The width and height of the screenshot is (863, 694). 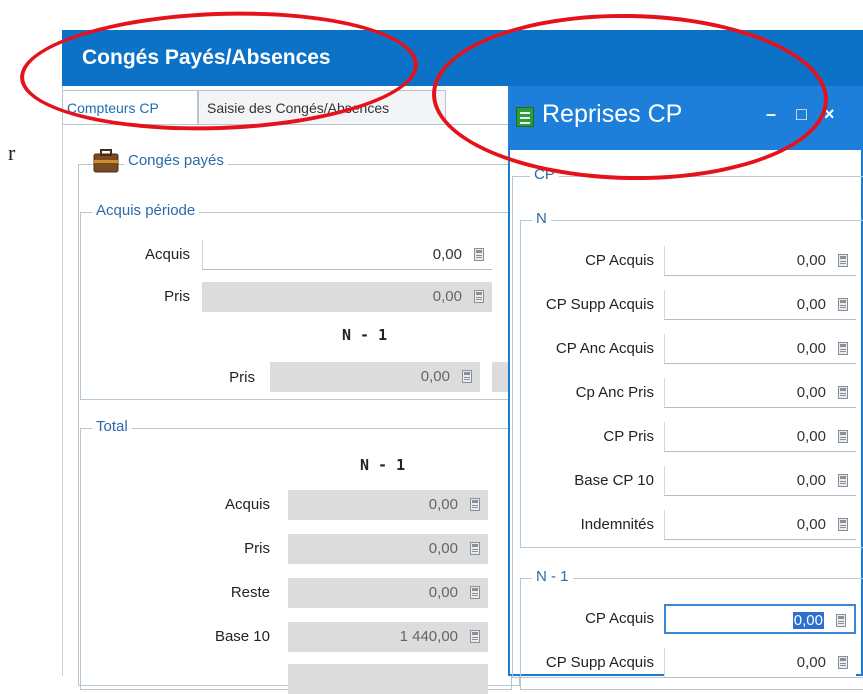 I want to click on total-n1-header: N - 1, so click(x=383, y=465).